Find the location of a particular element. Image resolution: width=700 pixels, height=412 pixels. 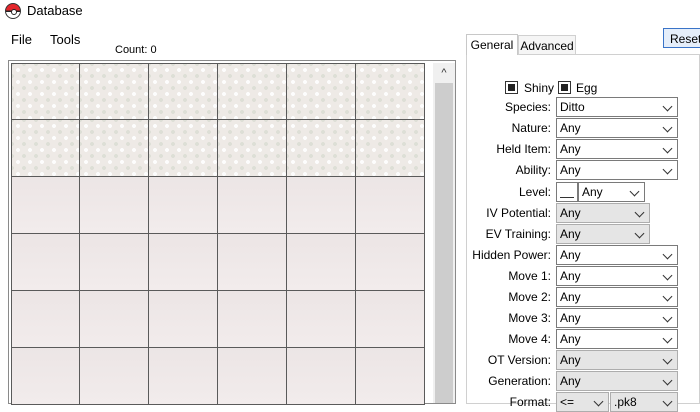

move2-label: Move 2: is located at coordinates (529, 297).